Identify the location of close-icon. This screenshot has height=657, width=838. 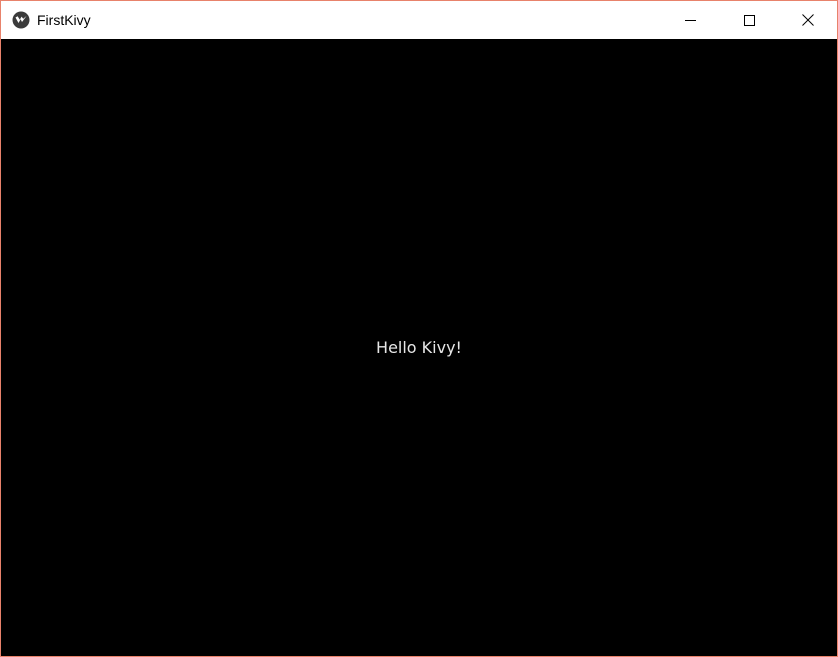
(808, 20).